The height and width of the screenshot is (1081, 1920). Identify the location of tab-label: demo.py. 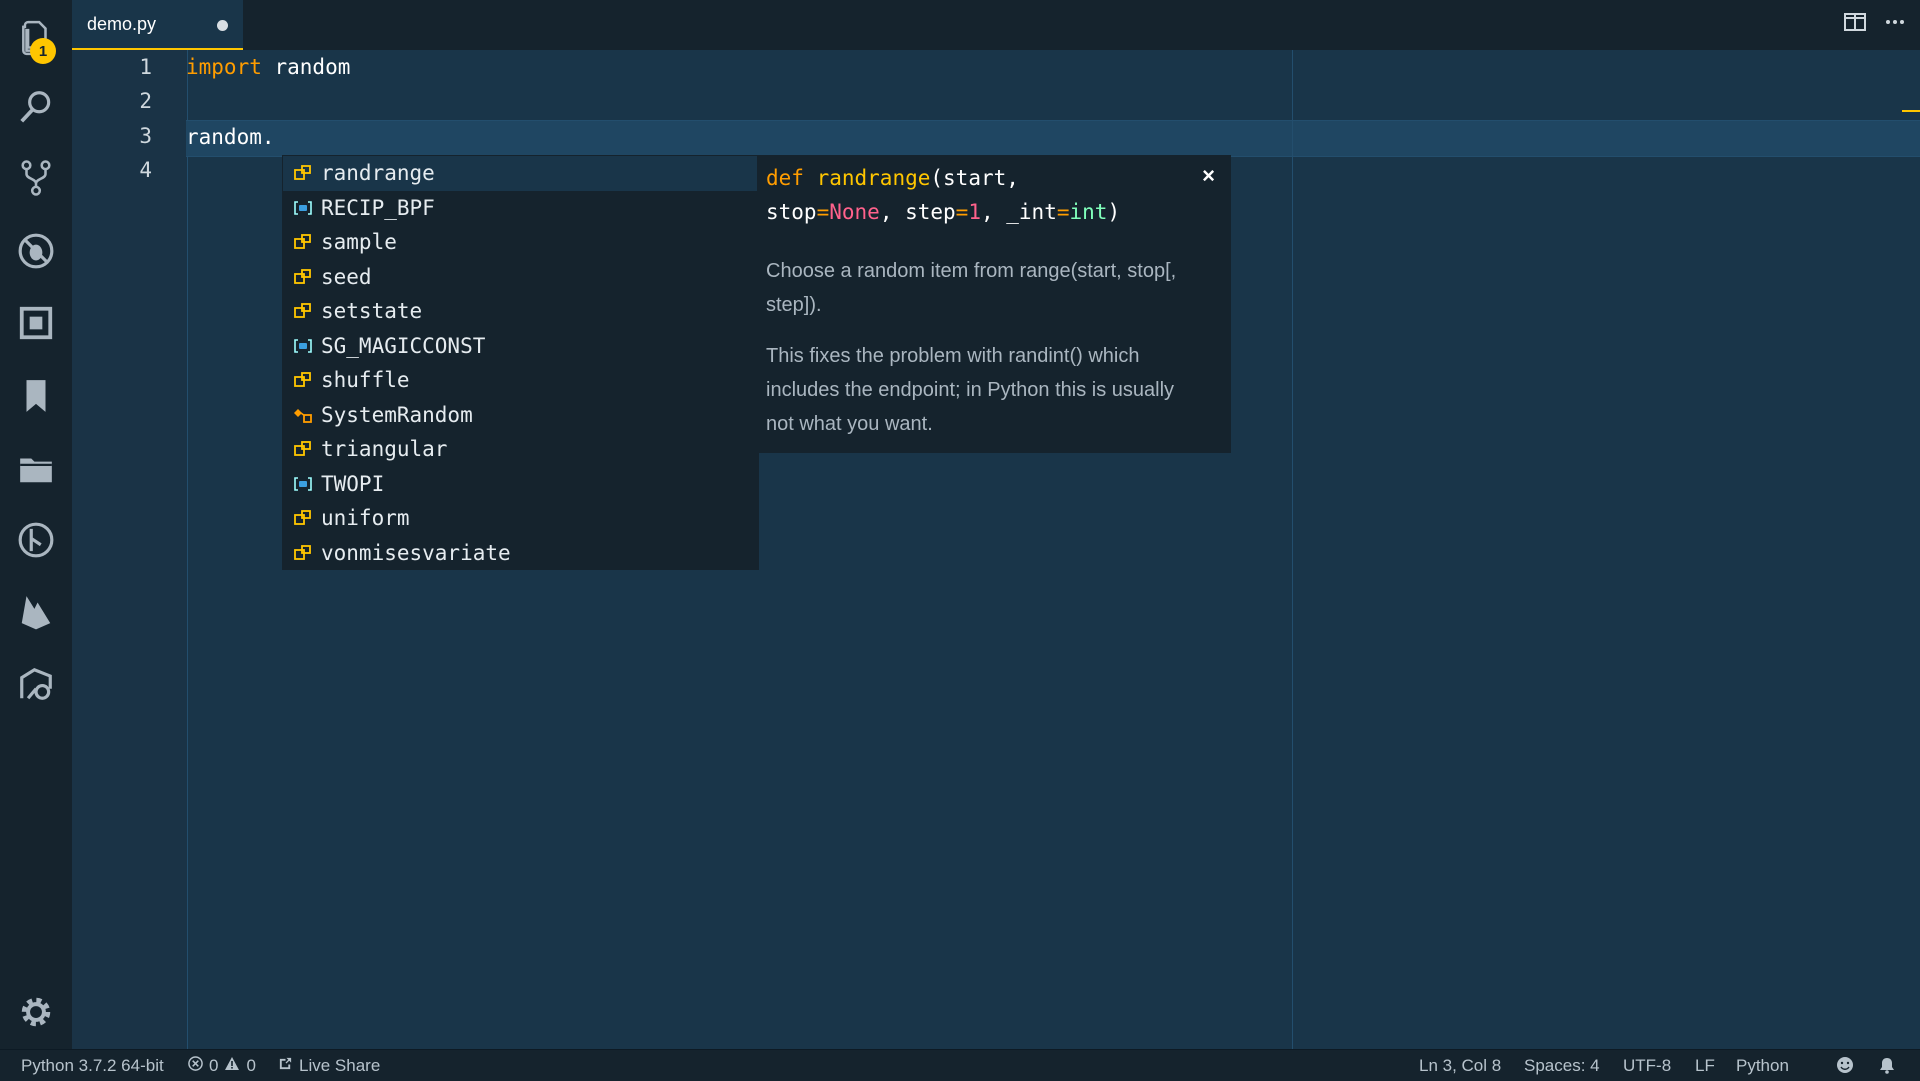
(122, 24).